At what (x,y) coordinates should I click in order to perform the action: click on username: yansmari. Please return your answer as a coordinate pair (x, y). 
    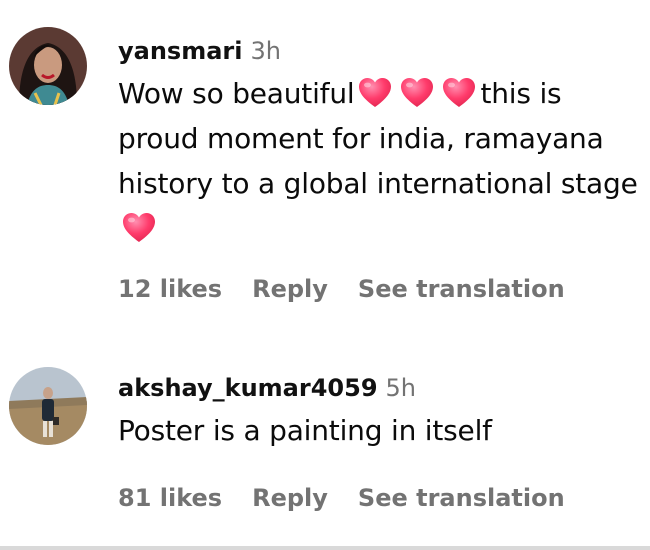
    Looking at the image, I should click on (180, 51).